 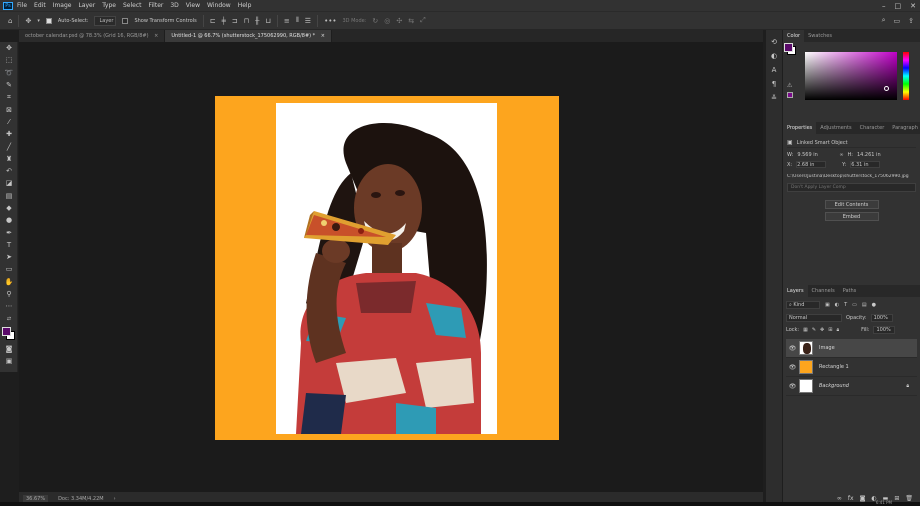 What do you see at coordinates (827, 305) in the screenshot?
I see `filter-pixel-icon: ▣` at bounding box center [827, 305].